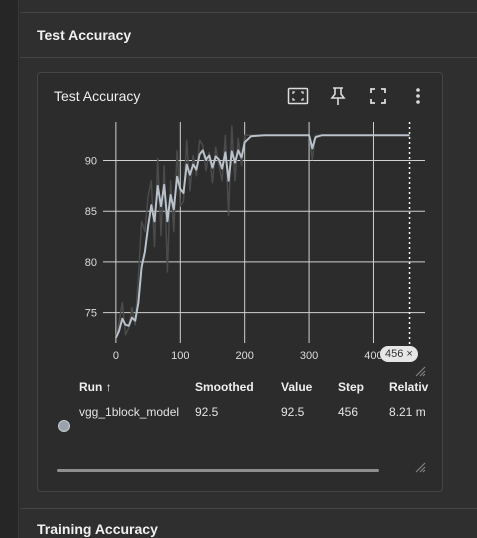 This screenshot has width=477, height=538. I want to click on pin-button, so click(338, 96).